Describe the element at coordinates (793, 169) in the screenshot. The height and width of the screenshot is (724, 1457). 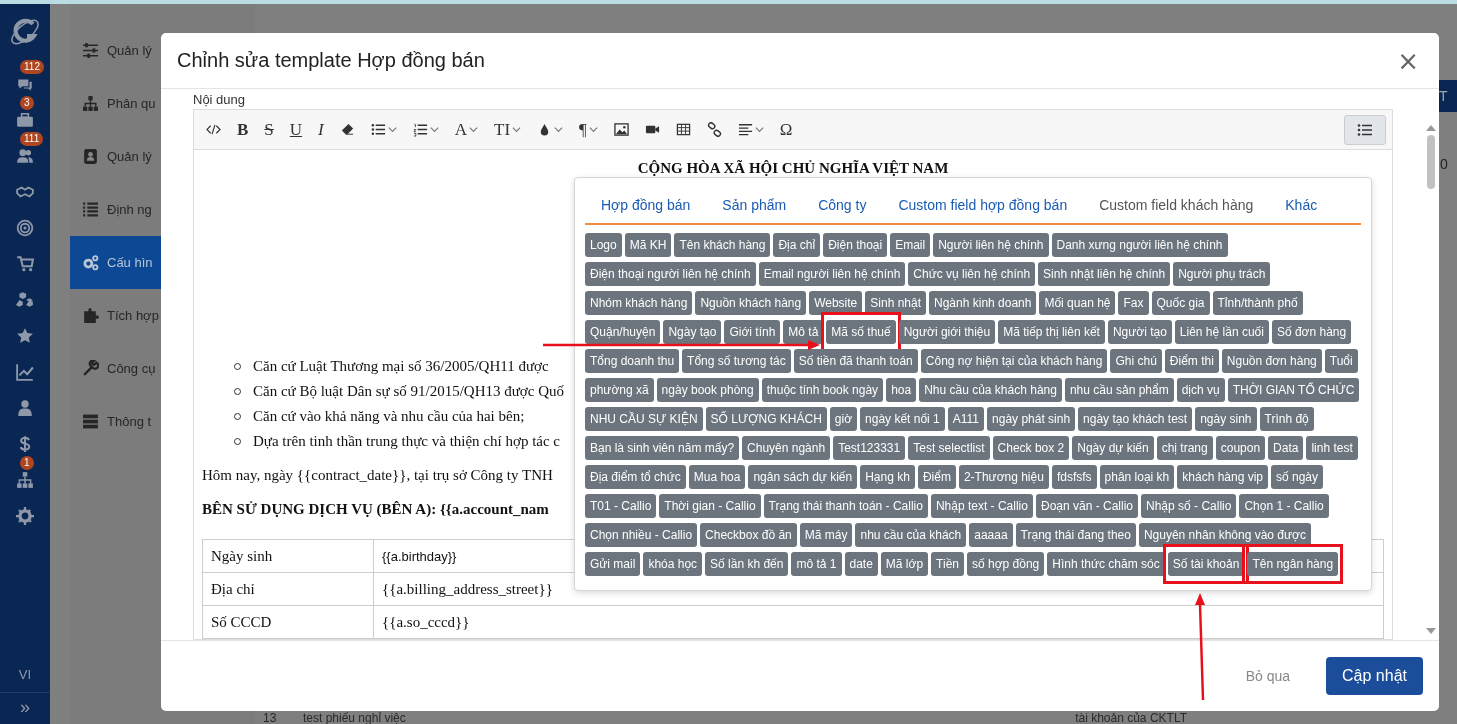
I see `document-heading: CỘNG HÒA XÃ HỘI CHỦ NGHĨA VIỆT NAM` at that location.